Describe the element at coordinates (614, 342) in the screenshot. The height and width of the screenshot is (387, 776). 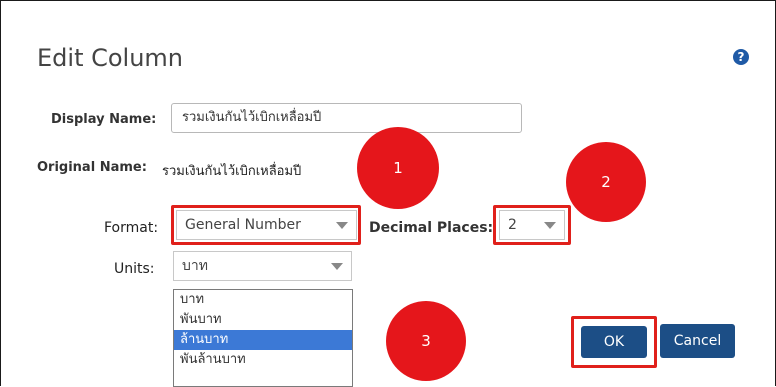
I see `ok-button: OK` at that location.